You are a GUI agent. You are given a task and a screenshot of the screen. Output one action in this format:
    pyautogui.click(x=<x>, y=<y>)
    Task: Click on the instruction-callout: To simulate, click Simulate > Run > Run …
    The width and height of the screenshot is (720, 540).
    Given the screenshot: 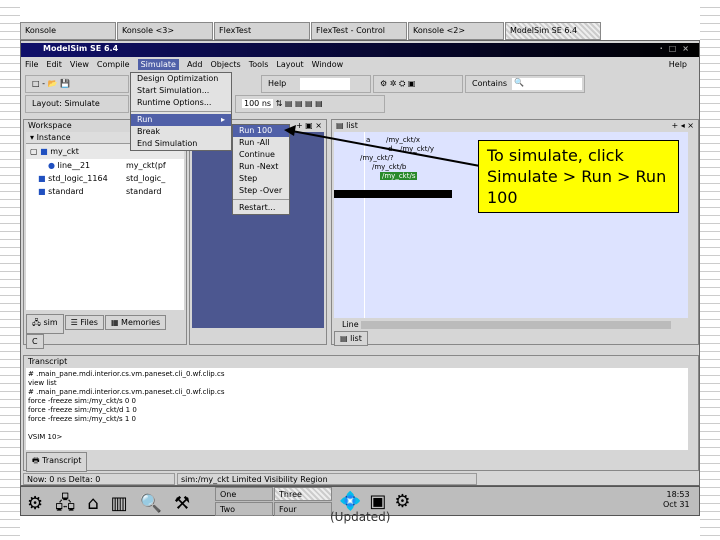 What is the action you would take?
    pyautogui.click(x=578, y=176)
    